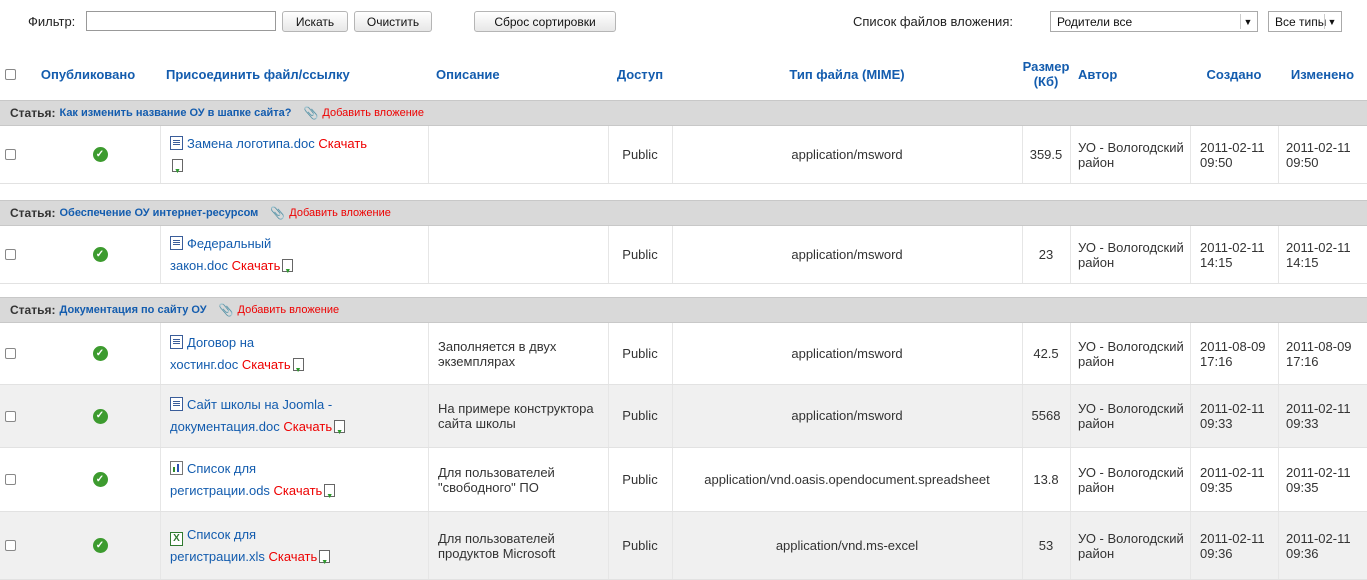 The height and width of the screenshot is (580, 1367). I want to click on file-name-link-cont: регистрации.xls, so click(217, 556).